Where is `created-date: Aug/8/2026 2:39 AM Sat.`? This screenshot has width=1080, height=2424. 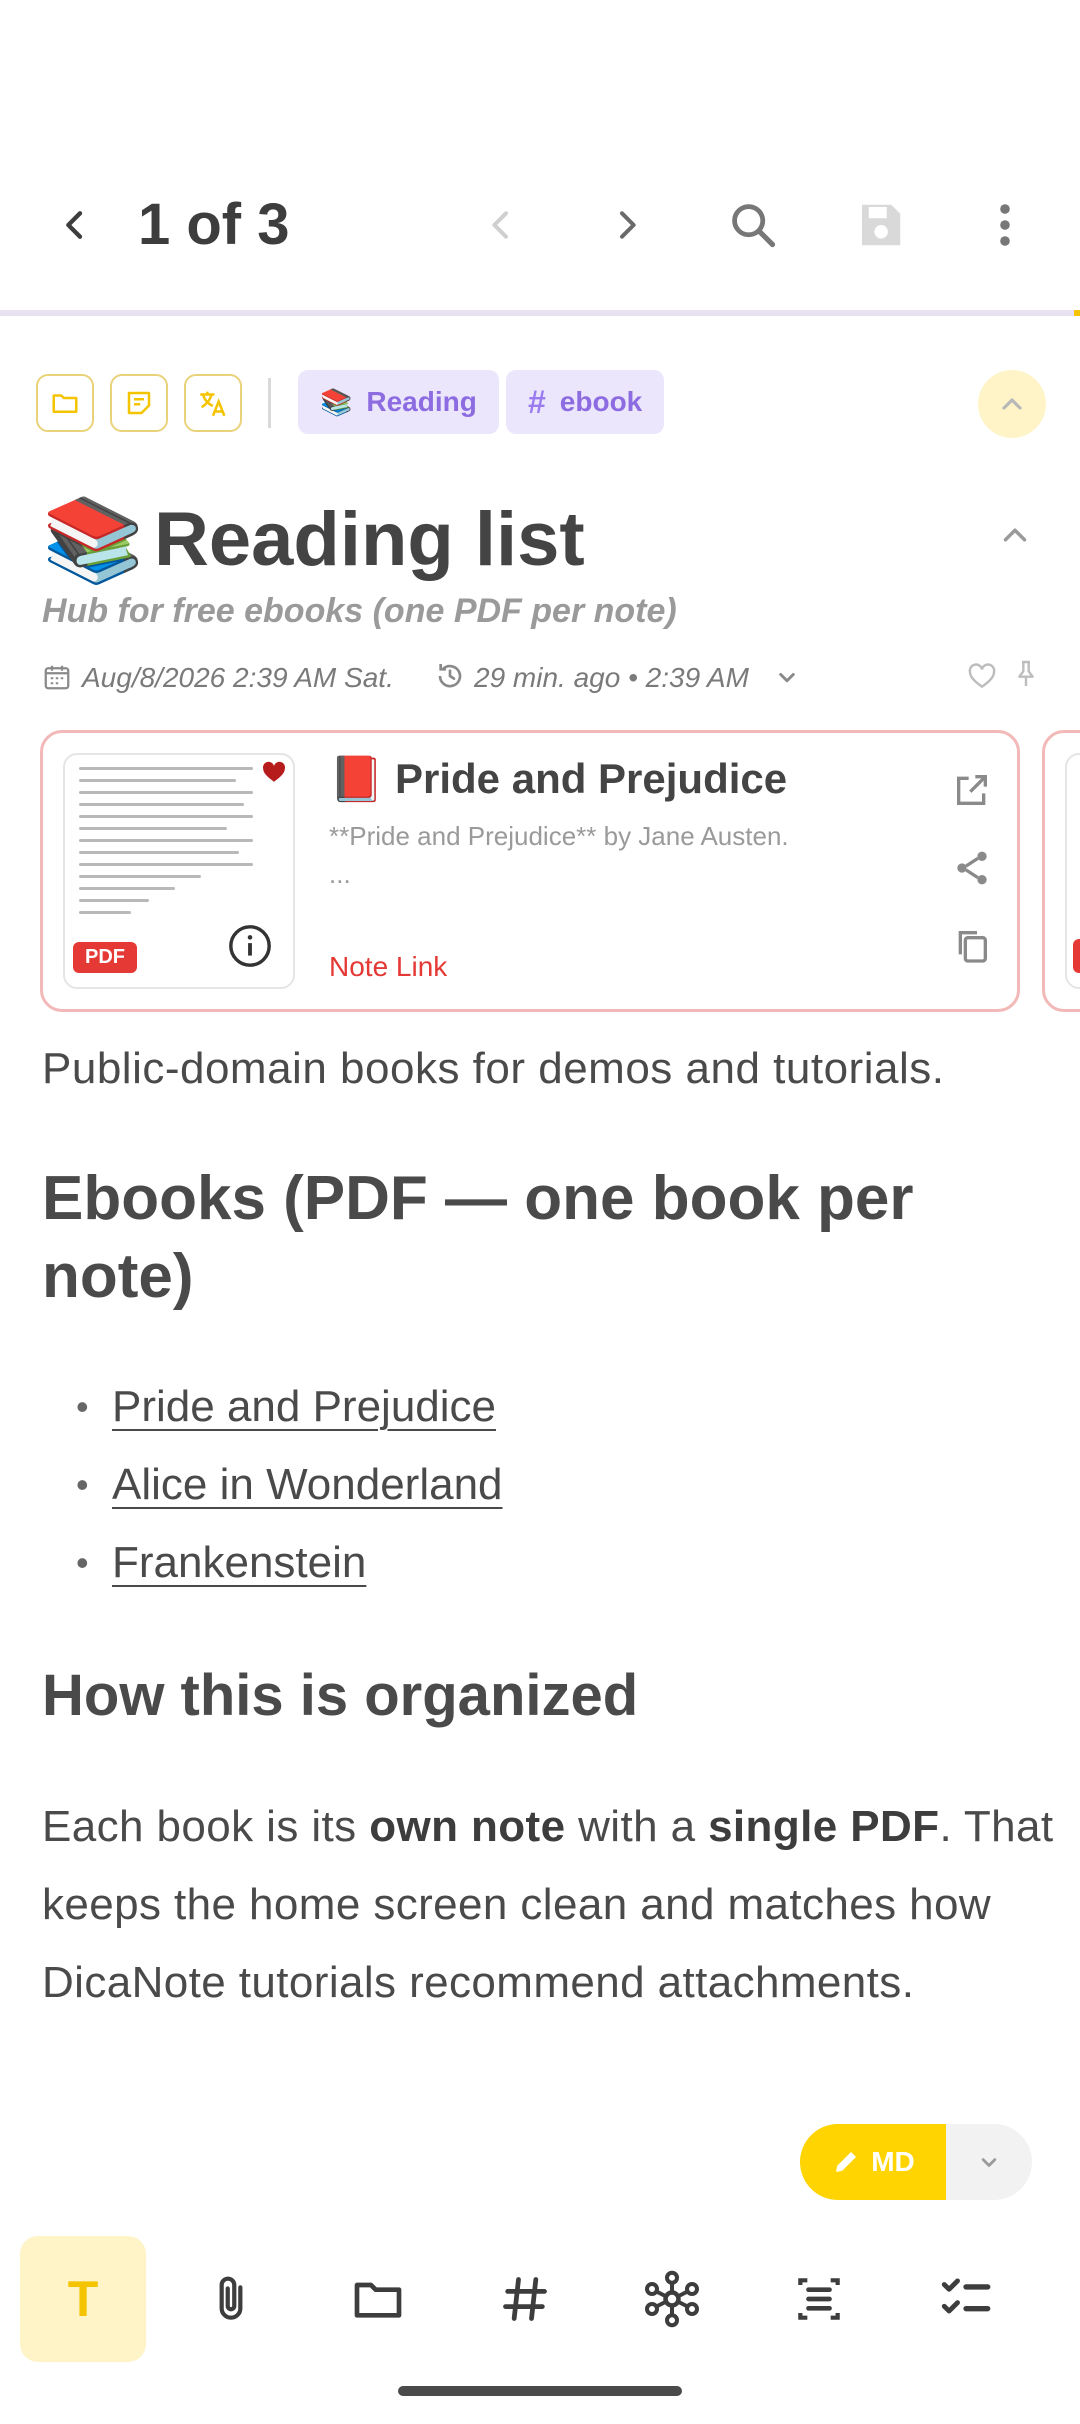 created-date: Aug/8/2026 2:39 AM Sat. is located at coordinates (238, 677).